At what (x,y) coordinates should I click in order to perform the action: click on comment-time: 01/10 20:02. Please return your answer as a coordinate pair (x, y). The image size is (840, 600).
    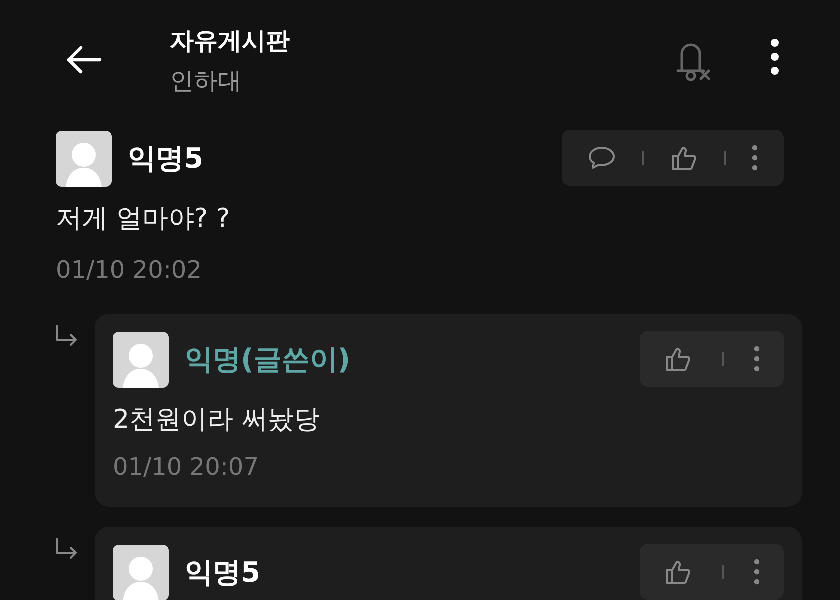
    Looking at the image, I should click on (129, 270).